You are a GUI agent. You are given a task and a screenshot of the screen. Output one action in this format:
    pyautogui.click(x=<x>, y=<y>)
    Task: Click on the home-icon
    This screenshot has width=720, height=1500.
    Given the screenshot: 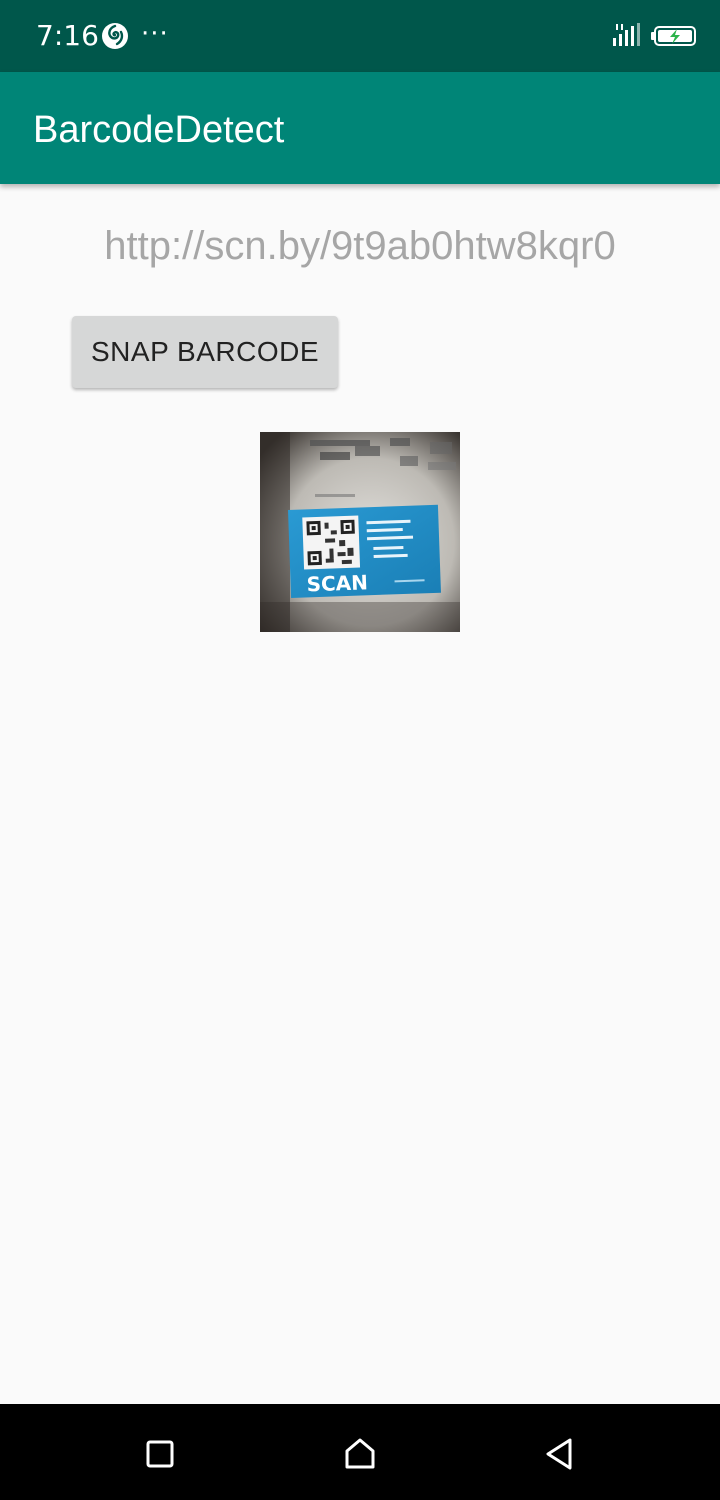 What is the action you would take?
    pyautogui.click(x=360, y=1454)
    